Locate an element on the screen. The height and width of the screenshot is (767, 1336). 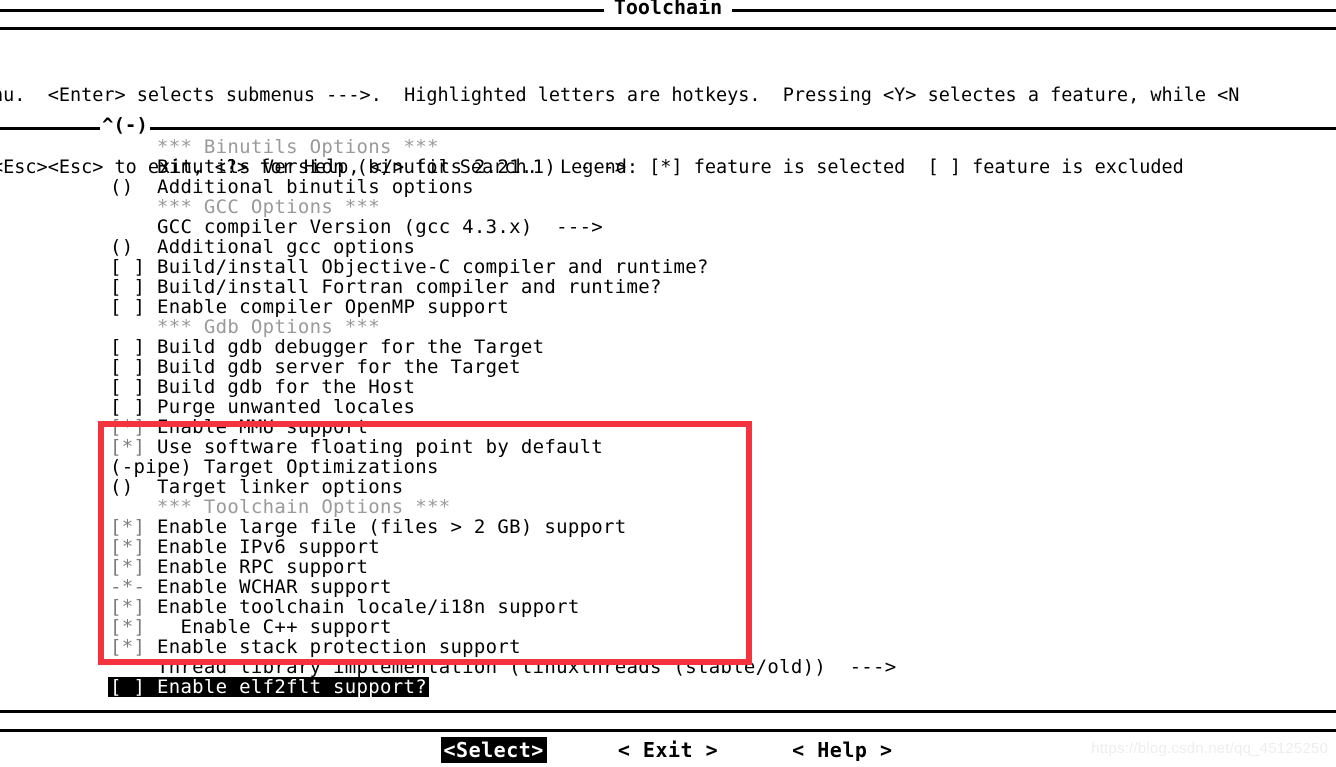
menu-item: -*- Enable WCHAR support is located at coordinates (710, 587).